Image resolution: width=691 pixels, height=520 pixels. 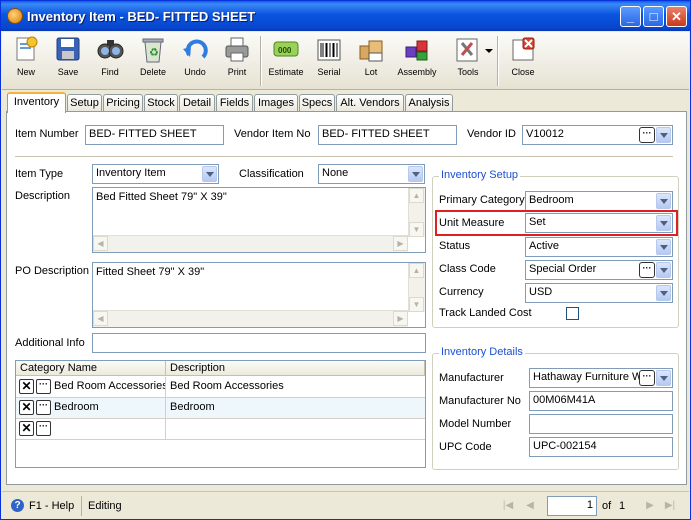 I want to click on first-record-icon: |◀, so click(x=508, y=506).